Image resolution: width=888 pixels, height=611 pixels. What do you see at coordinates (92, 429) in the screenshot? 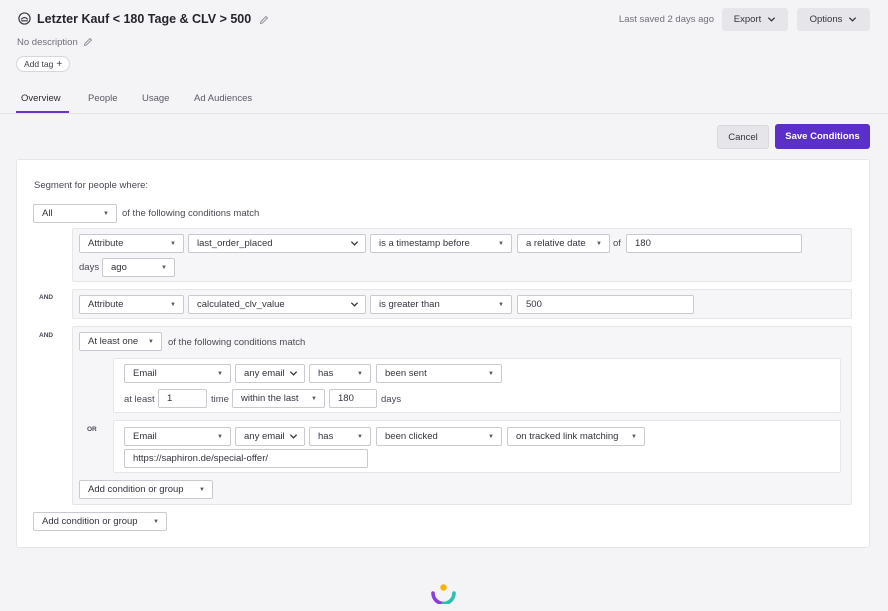
I see `or-joiner: OR` at bounding box center [92, 429].